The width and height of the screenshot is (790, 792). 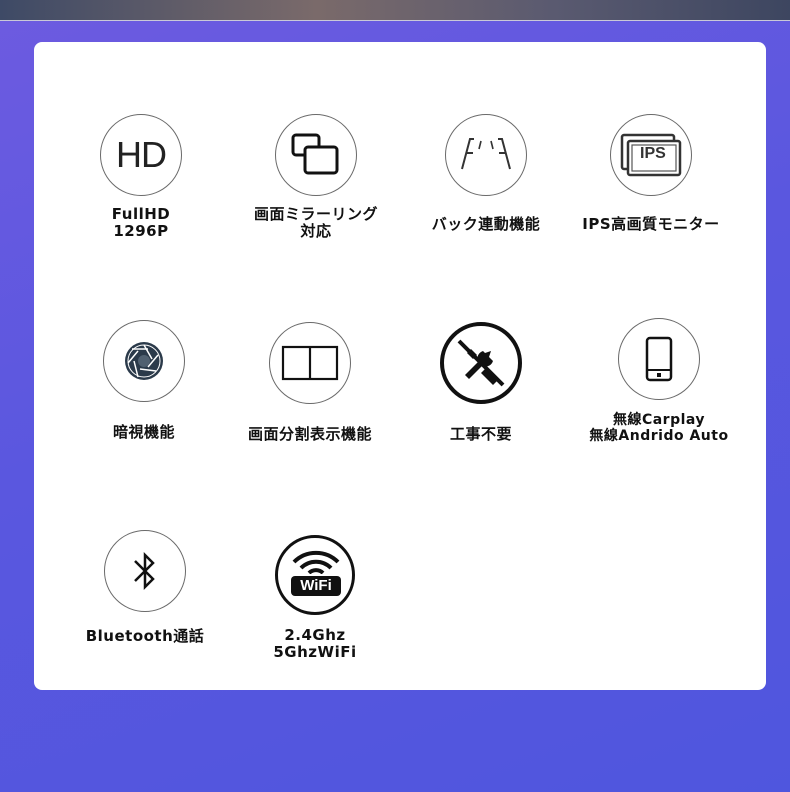 What do you see at coordinates (481, 363) in the screenshot?
I see `no-installation-tools-icon` at bounding box center [481, 363].